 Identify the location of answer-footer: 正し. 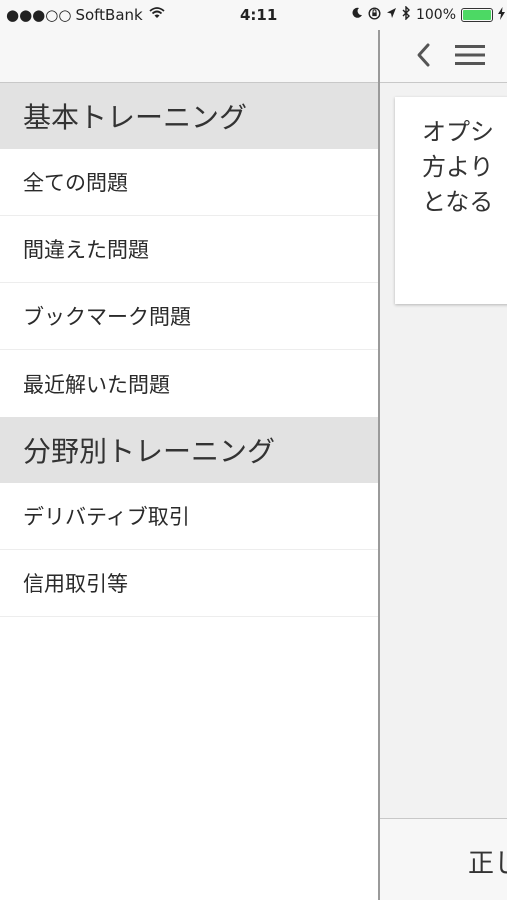
(443, 859).